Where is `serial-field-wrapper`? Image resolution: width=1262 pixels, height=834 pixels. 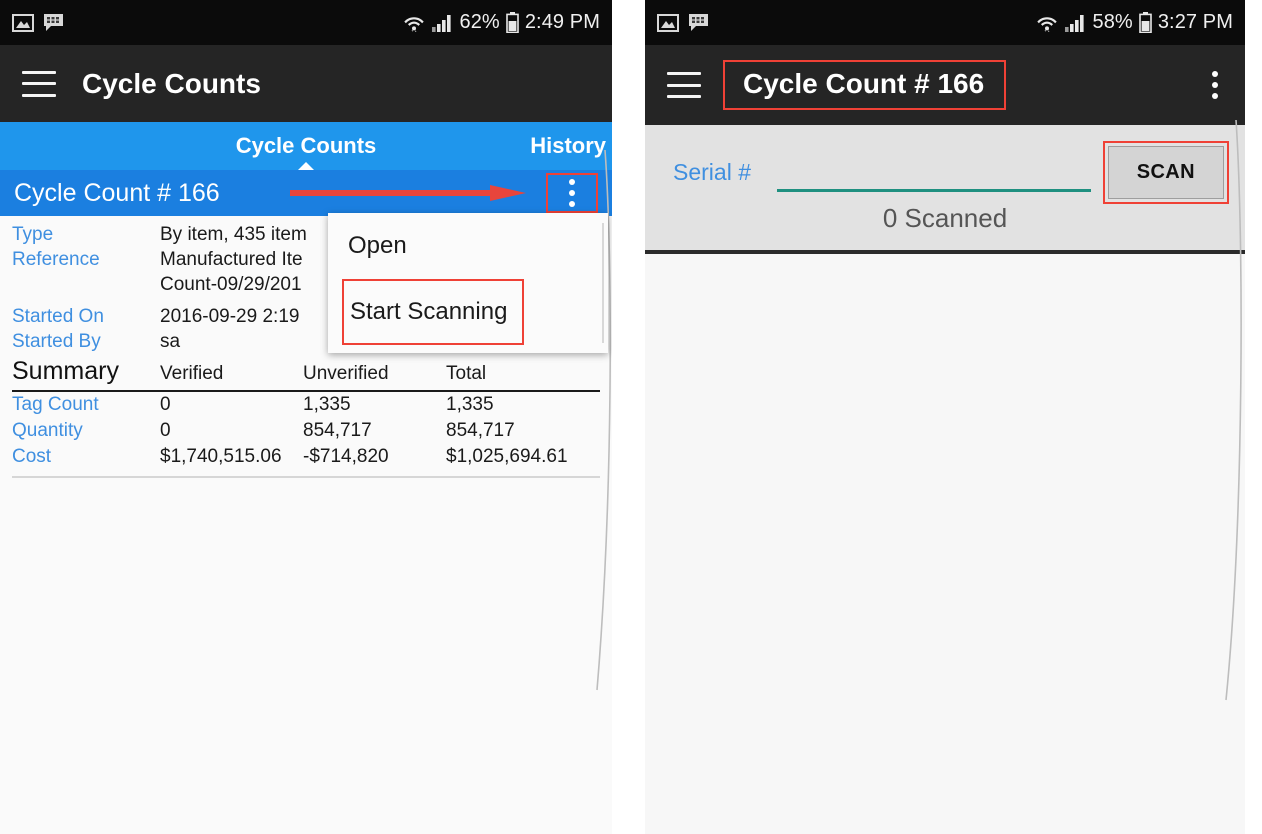
serial-field-wrapper is located at coordinates (933, 172).